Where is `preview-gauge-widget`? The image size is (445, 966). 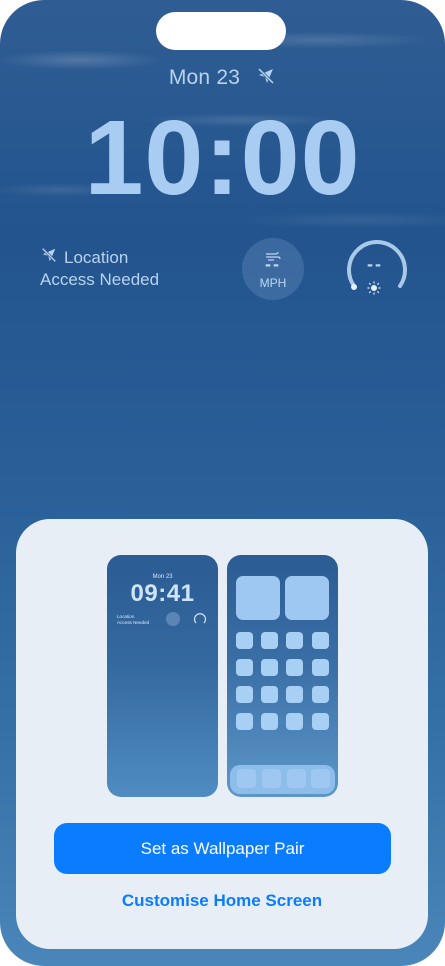
preview-gauge-widget is located at coordinates (200, 619).